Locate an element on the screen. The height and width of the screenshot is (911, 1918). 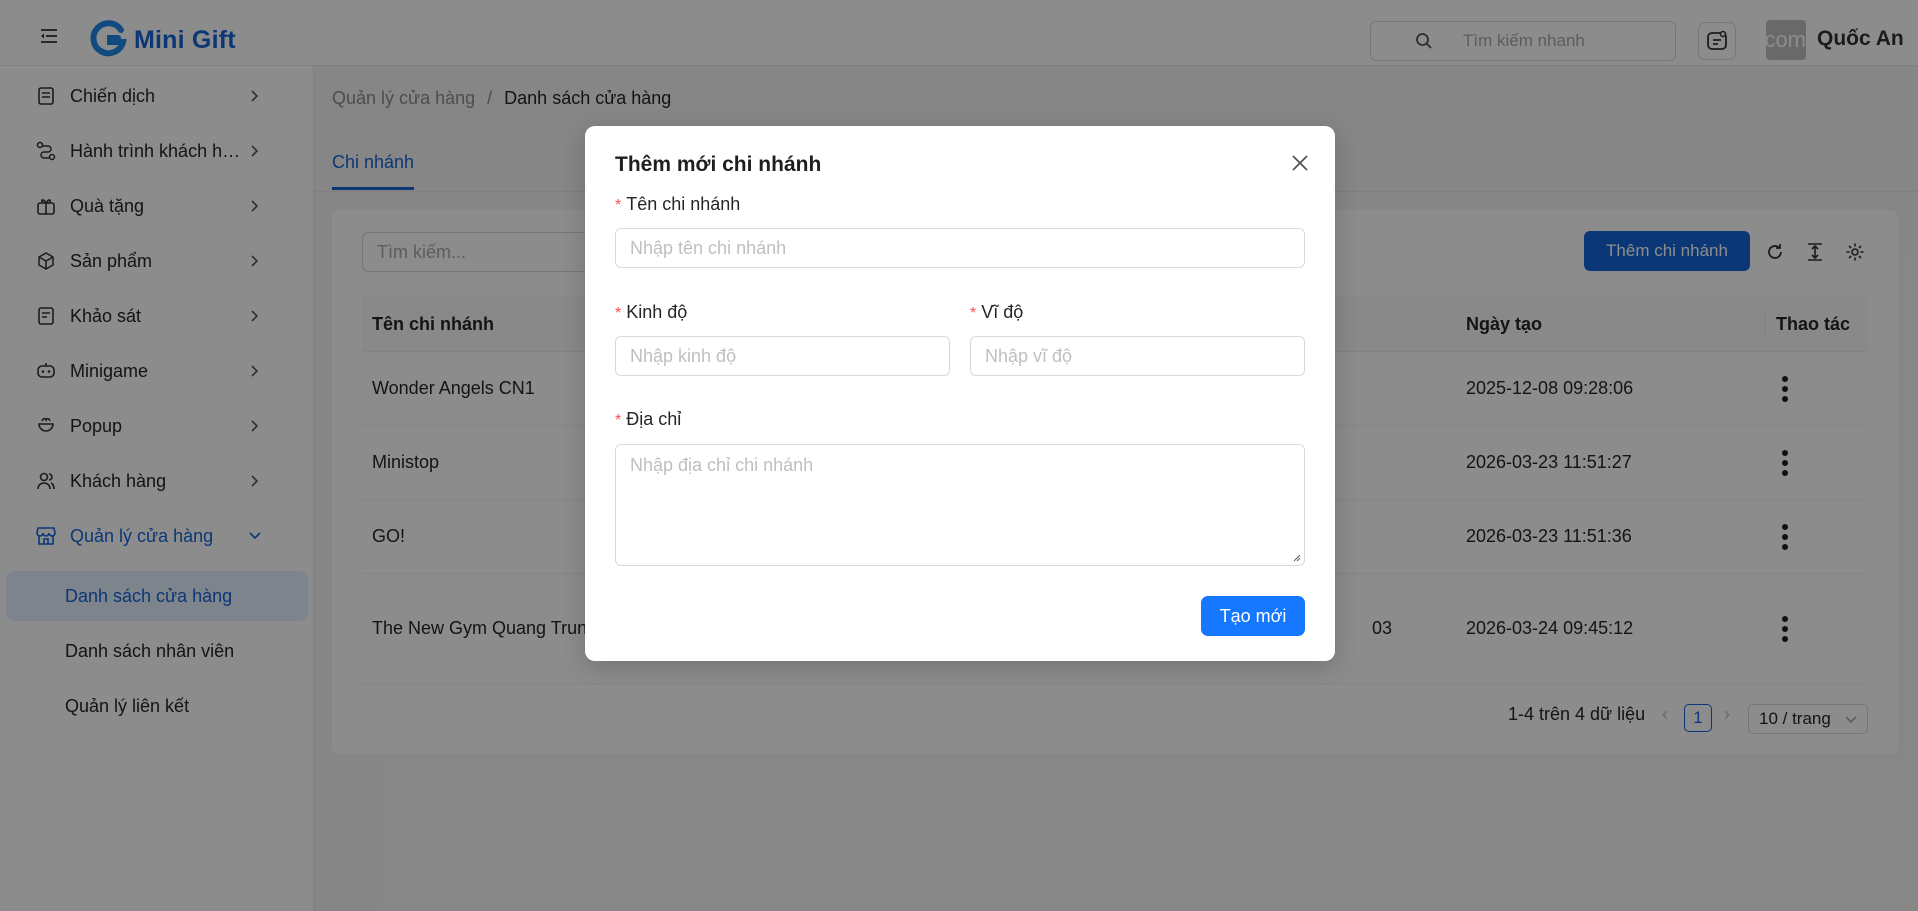
address-label: * Địa chỉ is located at coordinates (648, 419).